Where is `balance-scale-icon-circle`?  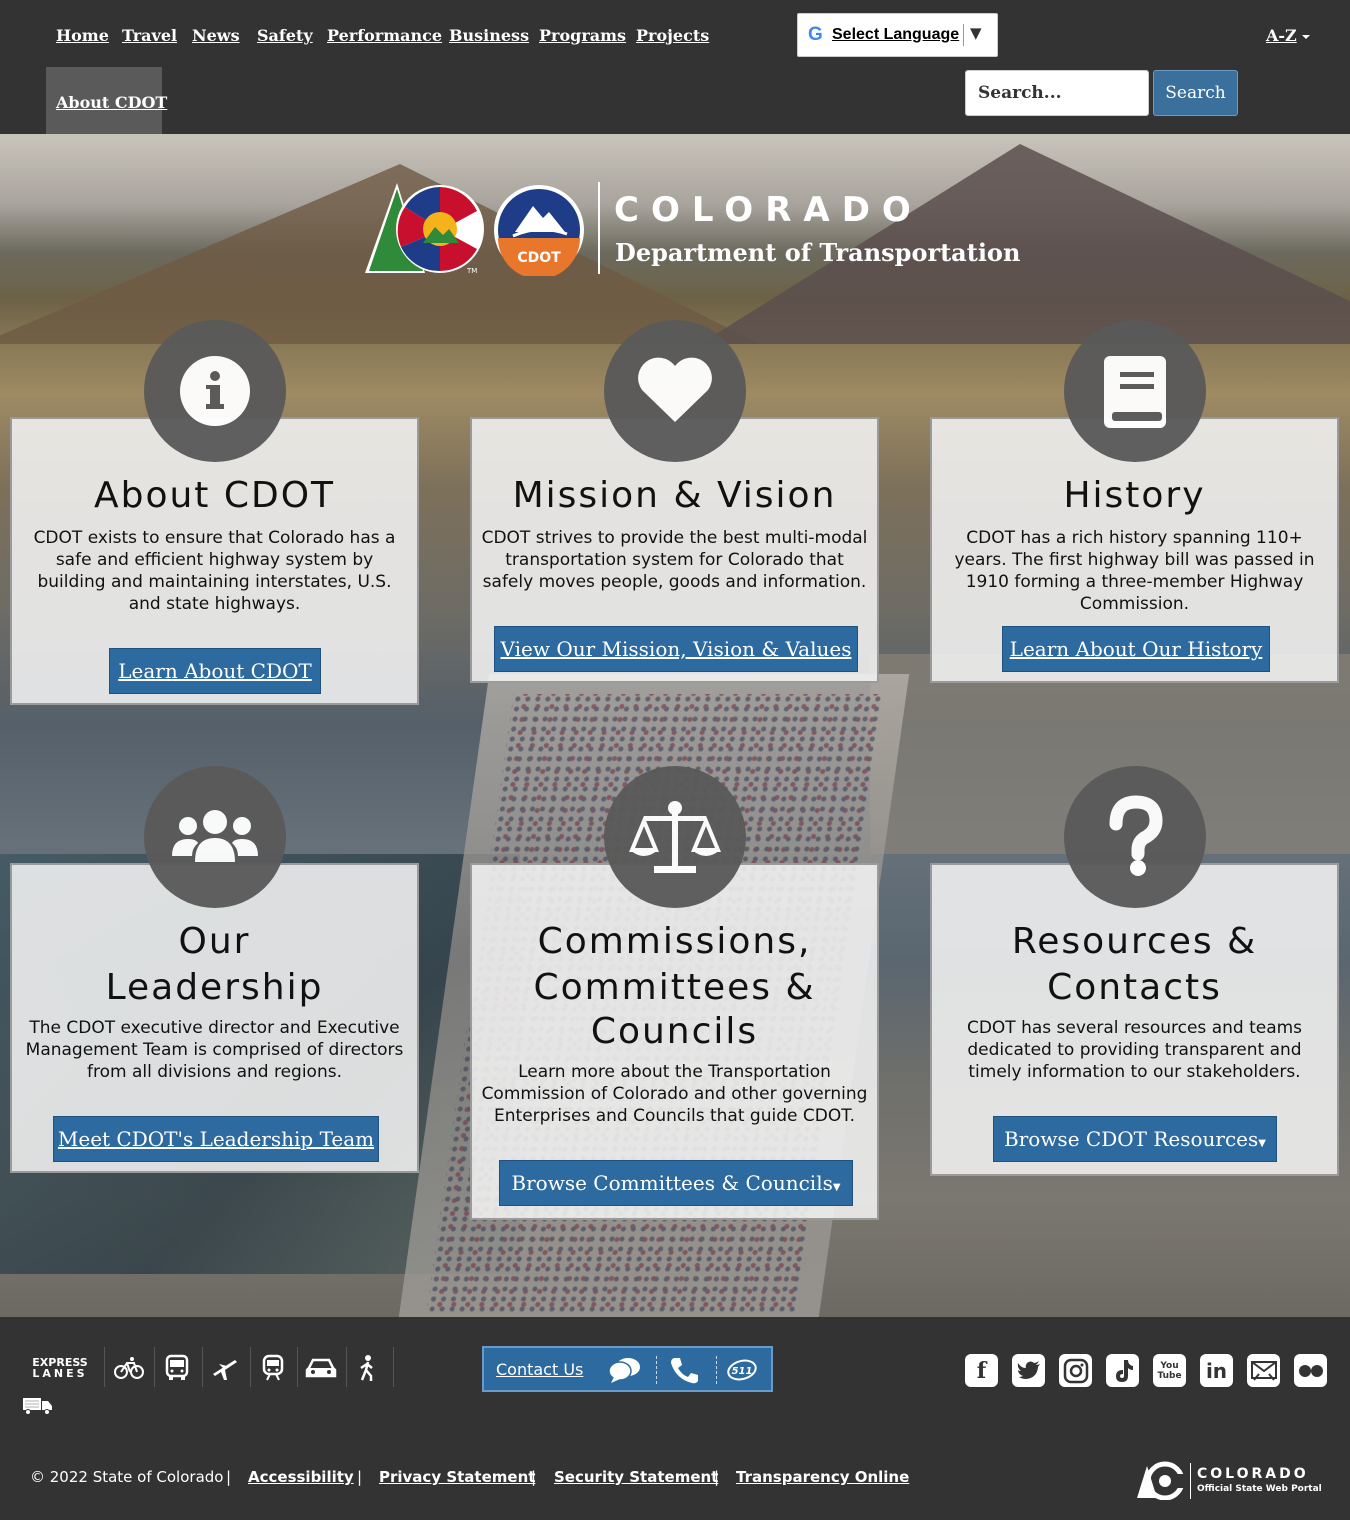 balance-scale-icon-circle is located at coordinates (675, 837).